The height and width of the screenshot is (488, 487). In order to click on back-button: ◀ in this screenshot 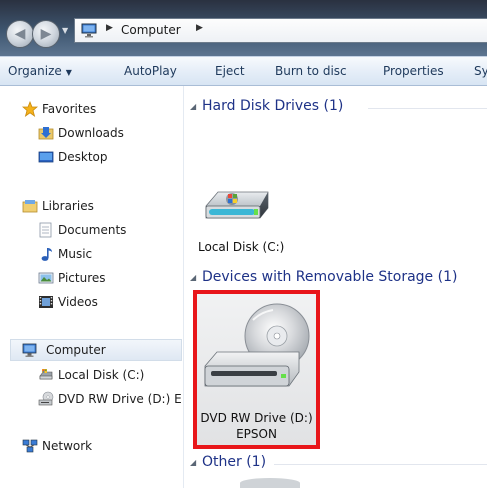, I will do `click(20, 34)`.